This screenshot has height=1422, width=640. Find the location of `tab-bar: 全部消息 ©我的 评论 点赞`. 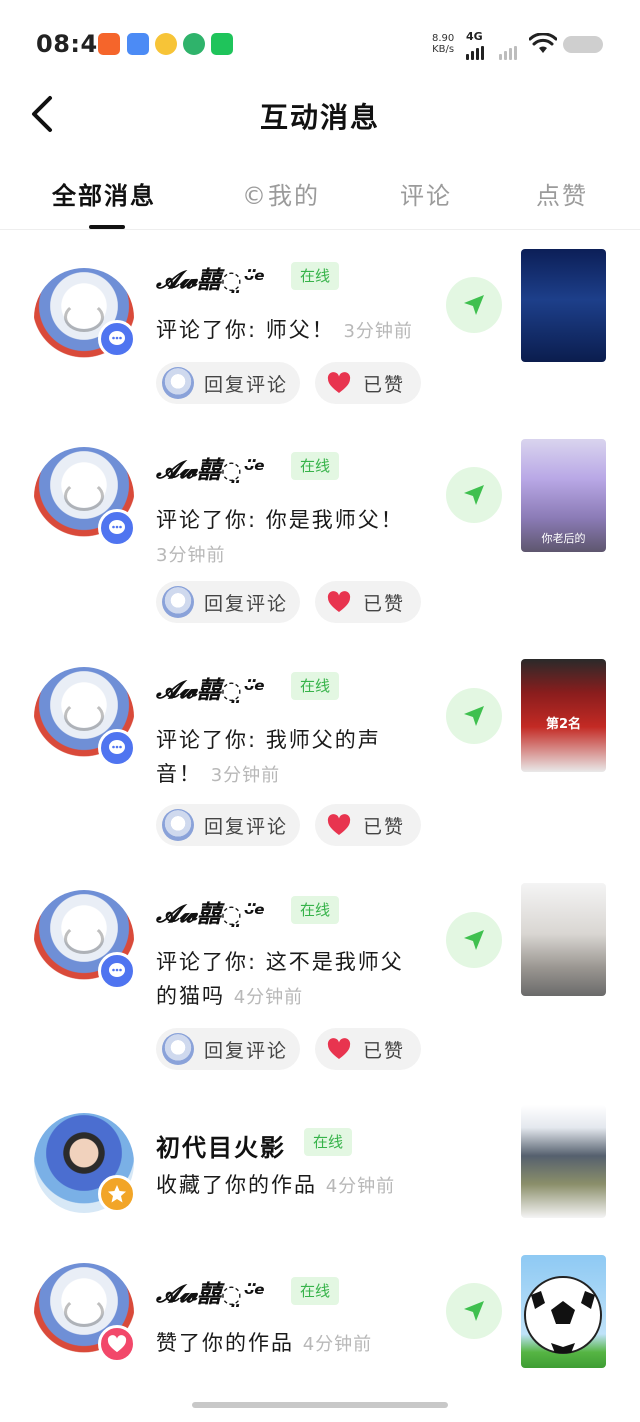

tab-bar: 全部消息 ©我的 评论 点赞 is located at coordinates (320, 200).